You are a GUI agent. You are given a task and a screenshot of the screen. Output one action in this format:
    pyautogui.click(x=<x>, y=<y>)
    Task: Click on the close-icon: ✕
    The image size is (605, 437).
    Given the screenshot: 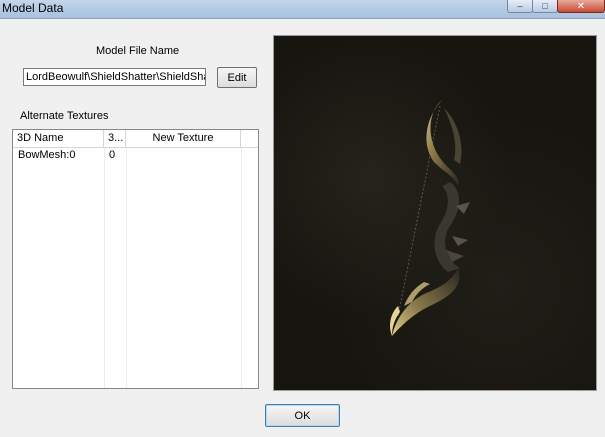 What is the action you would take?
    pyautogui.click(x=581, y=6)
    